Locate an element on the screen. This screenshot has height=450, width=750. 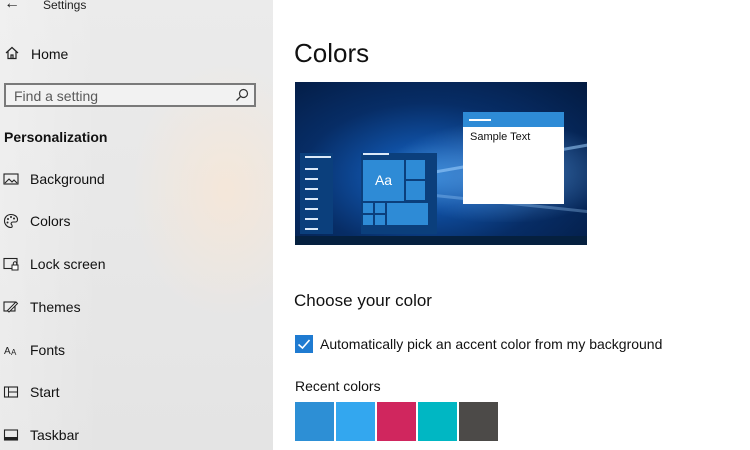
preview-tile-large: Aa is located at coordinates (383, 180).